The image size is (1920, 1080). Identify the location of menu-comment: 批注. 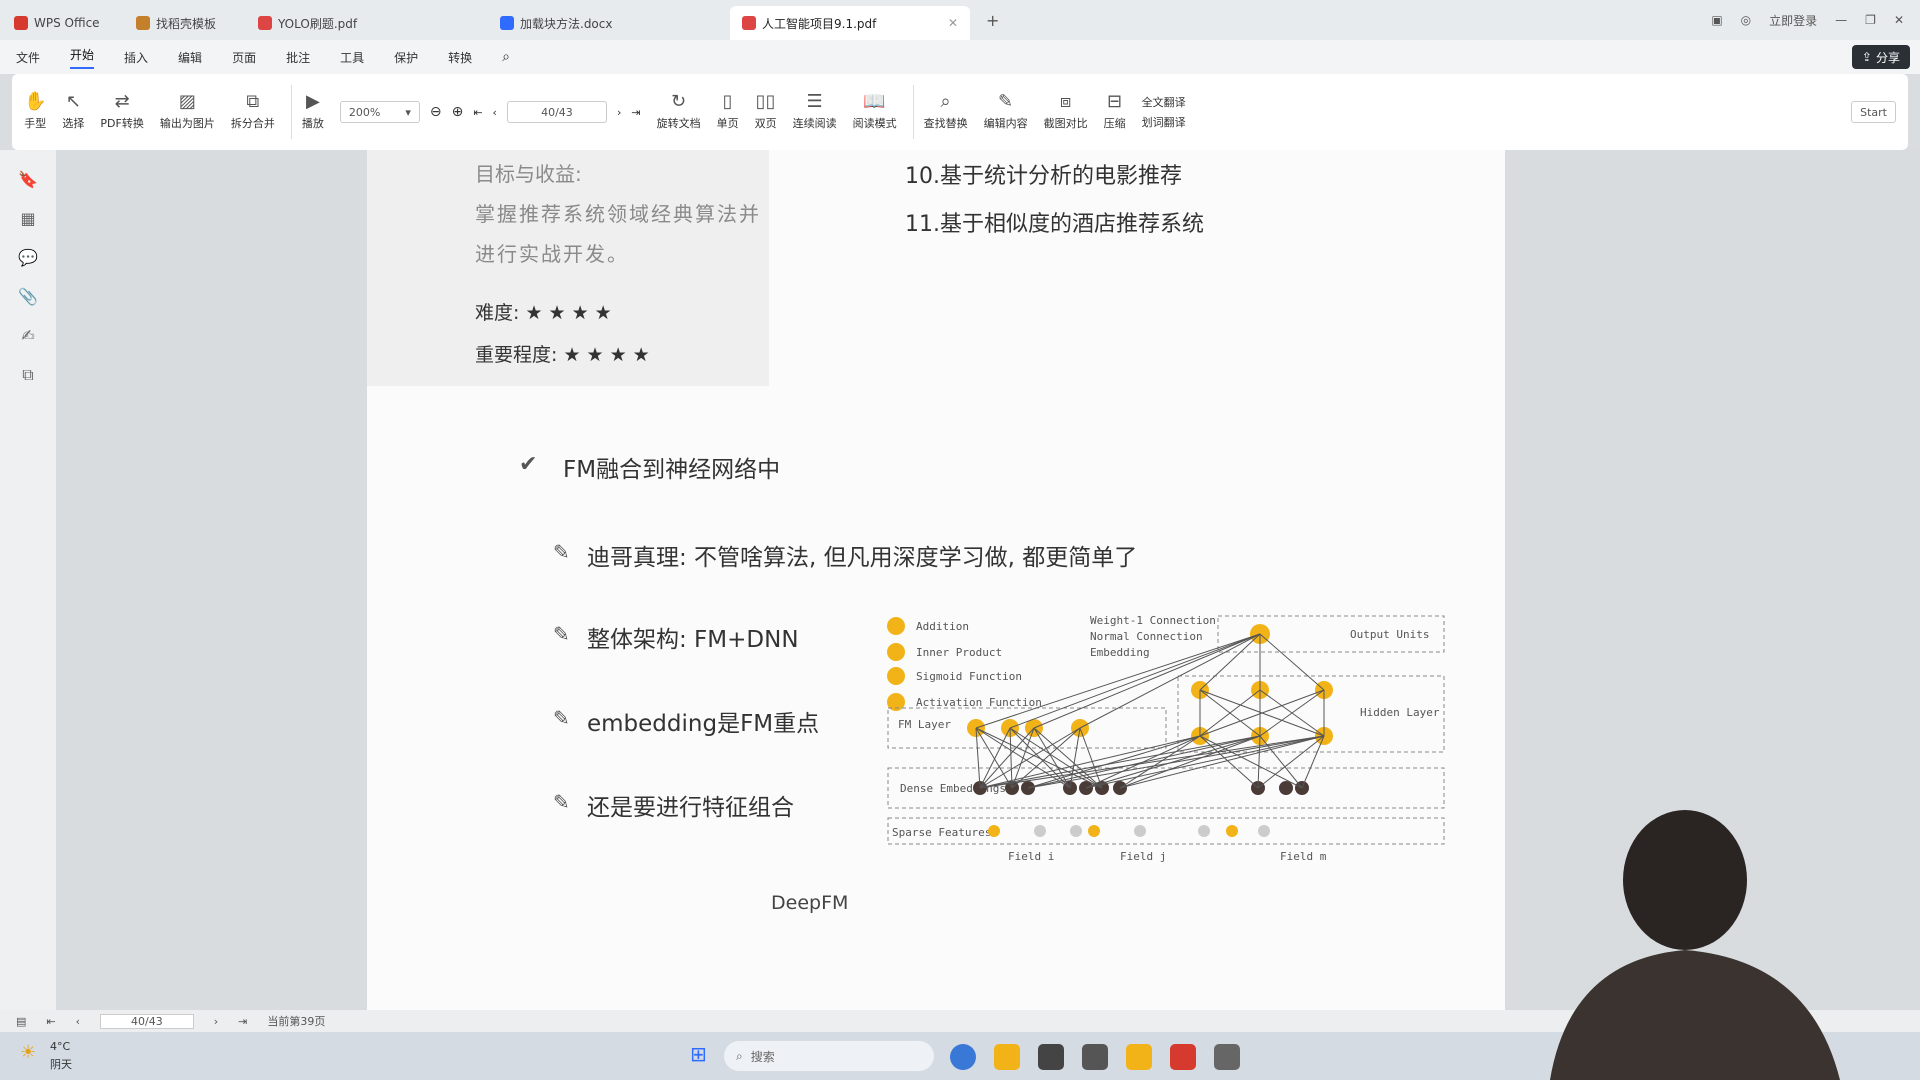
(298, 57).